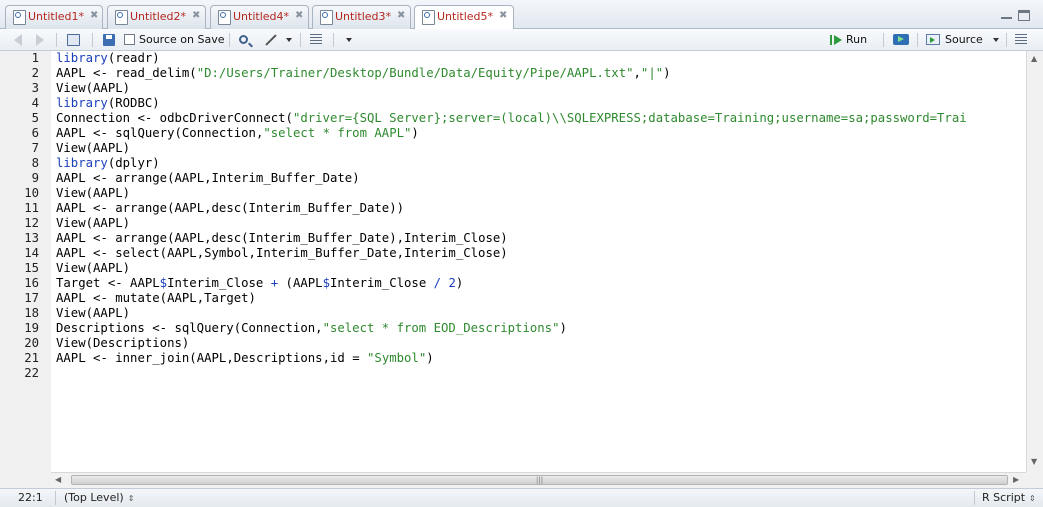 The image size is (1043, 507). What do you see at coordinates (58, 479) in the screenshot?
I see `scroll-left-icon: ◀` at bounding box center [58, 479].